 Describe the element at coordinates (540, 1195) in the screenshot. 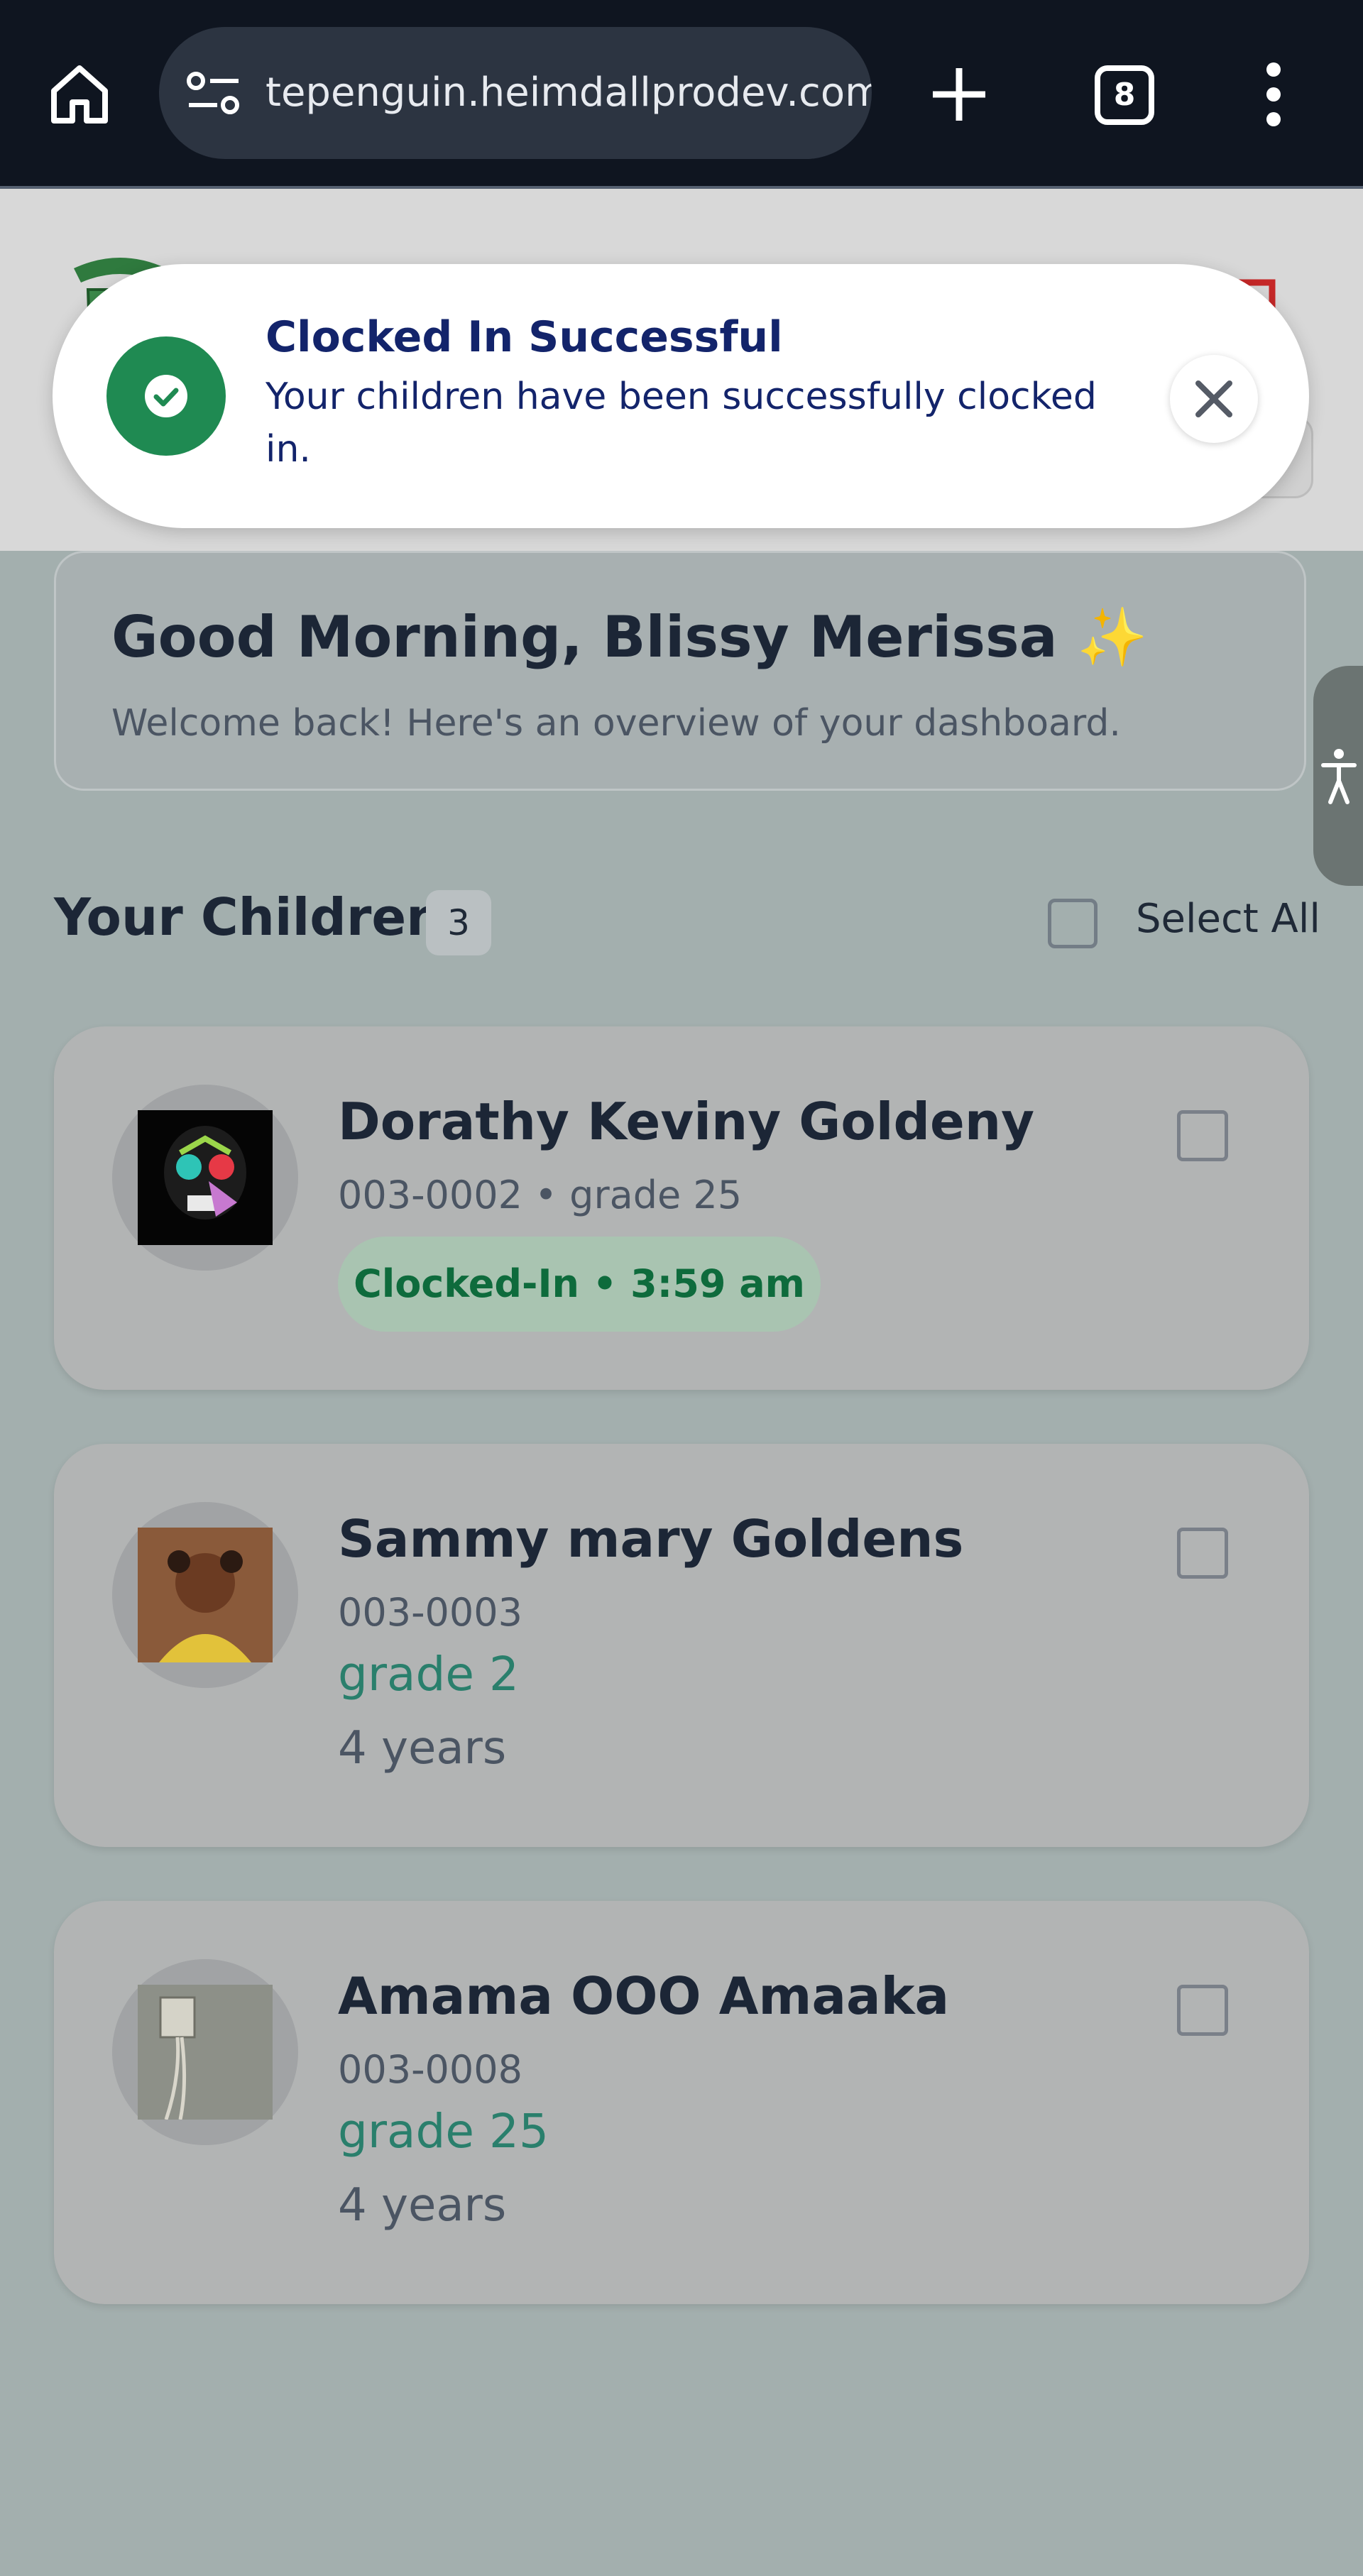

I see `child-meta: 003-0002 • grade 25` at that location.